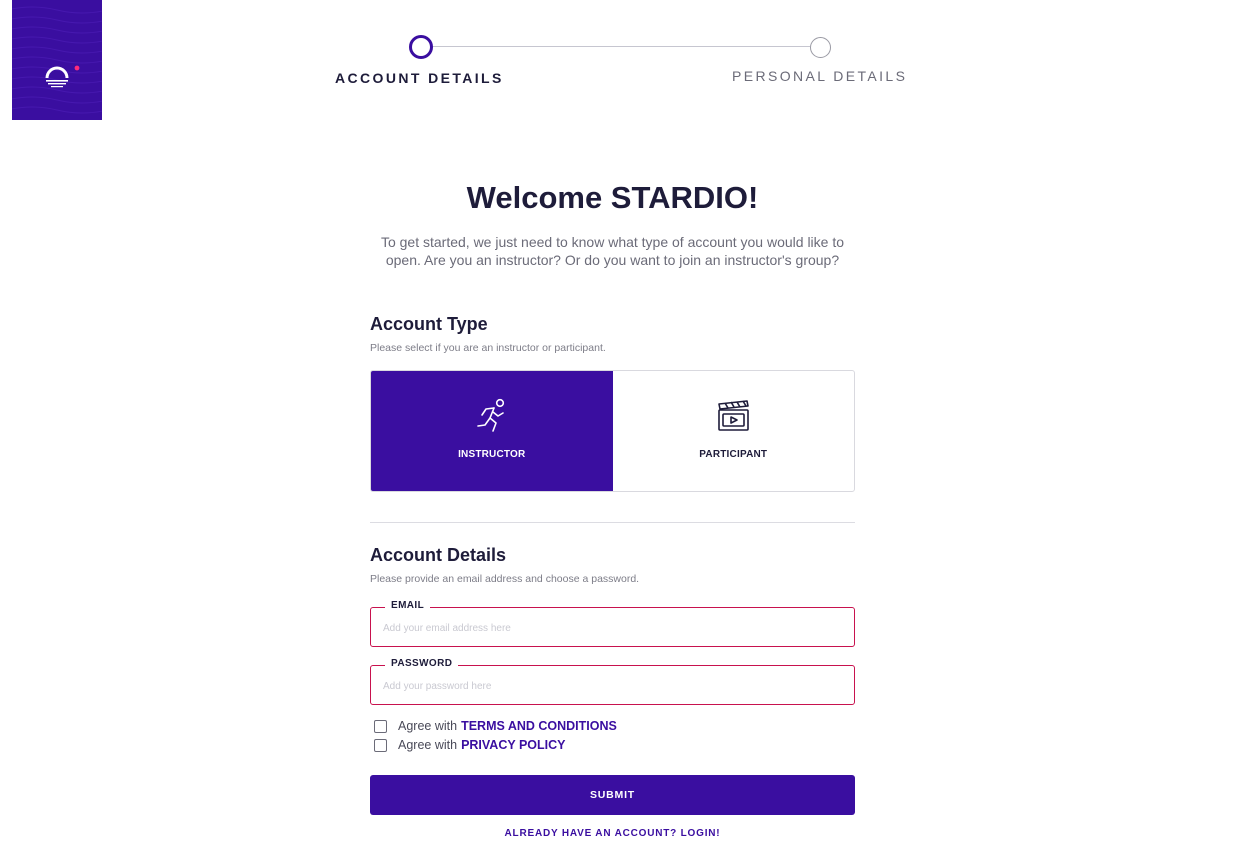 The width and height of the screenshot is (1258, 860). What do you see at coordinates (429, 324) in the screenshot?
I see `account-type-heading: Account Type` at bounding box center [429, 324].